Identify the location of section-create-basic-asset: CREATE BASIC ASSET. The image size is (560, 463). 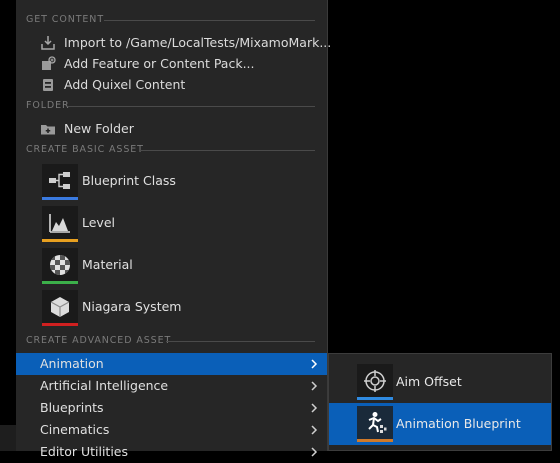
(171, 150).